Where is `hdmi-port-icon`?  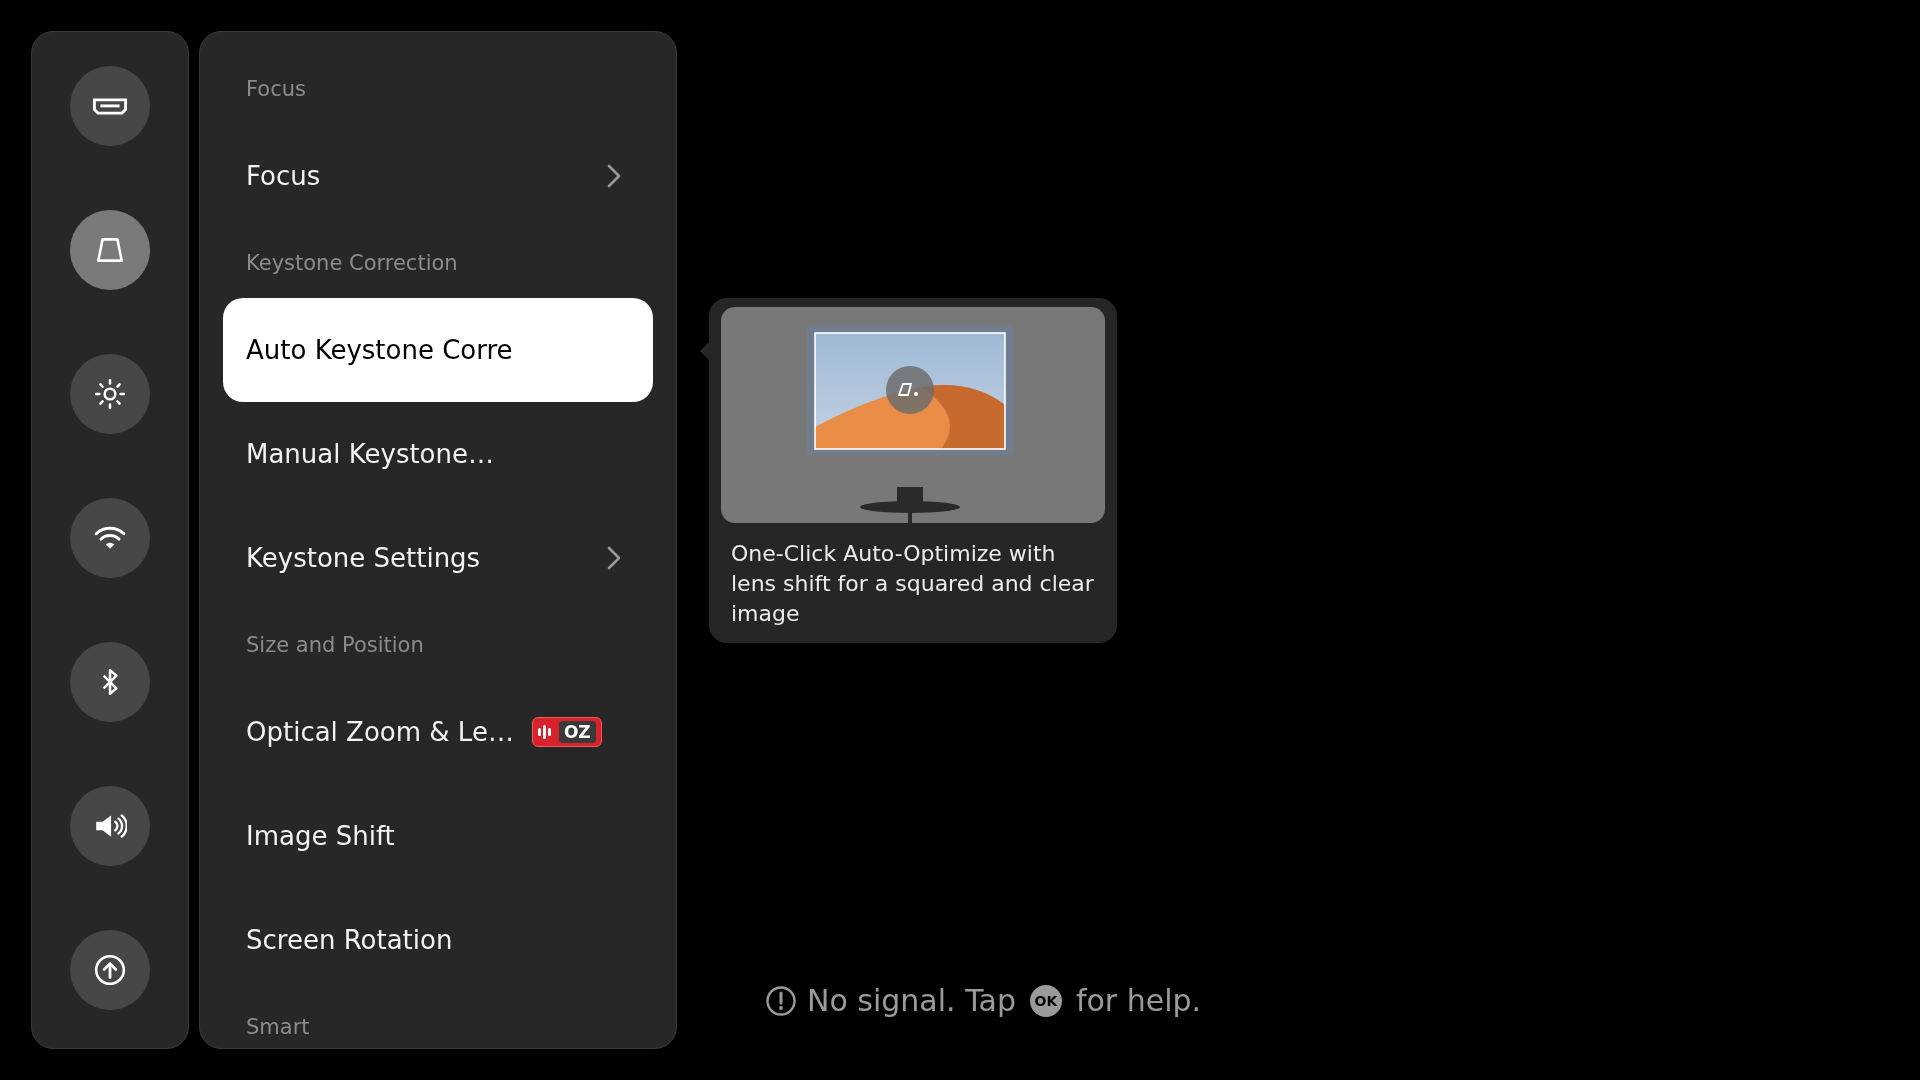 hdmi-port-icon is located at coordinates (110, 106).